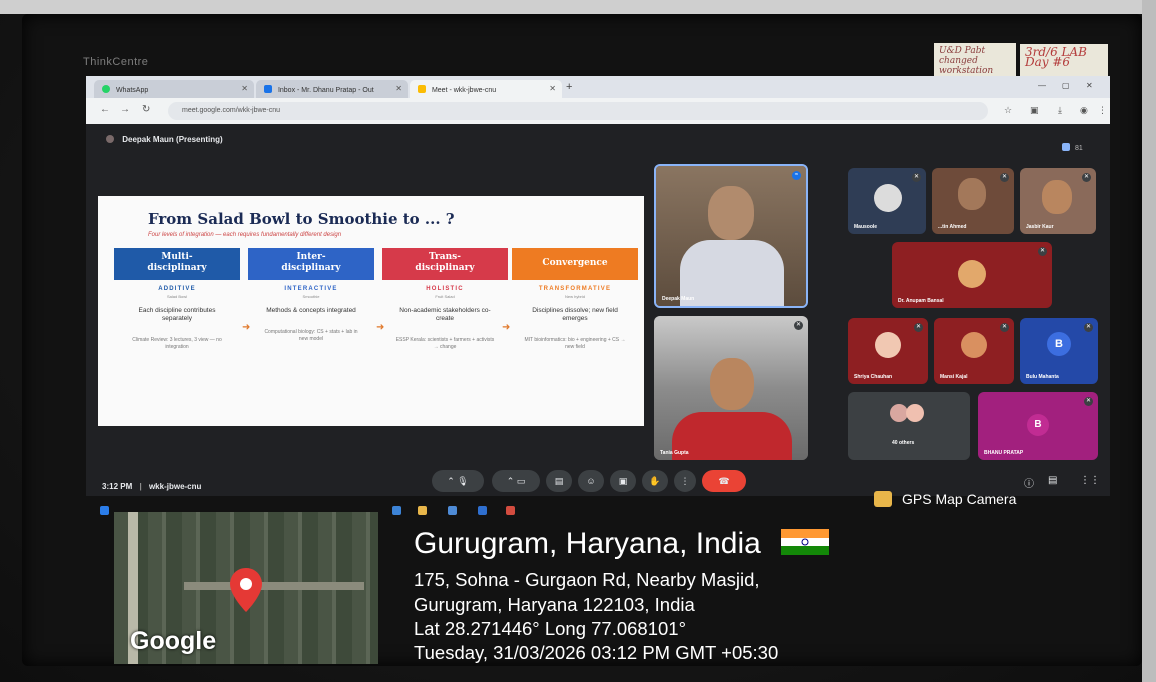  I want to click on extensions-icon: ▣, so click(1034, 110).